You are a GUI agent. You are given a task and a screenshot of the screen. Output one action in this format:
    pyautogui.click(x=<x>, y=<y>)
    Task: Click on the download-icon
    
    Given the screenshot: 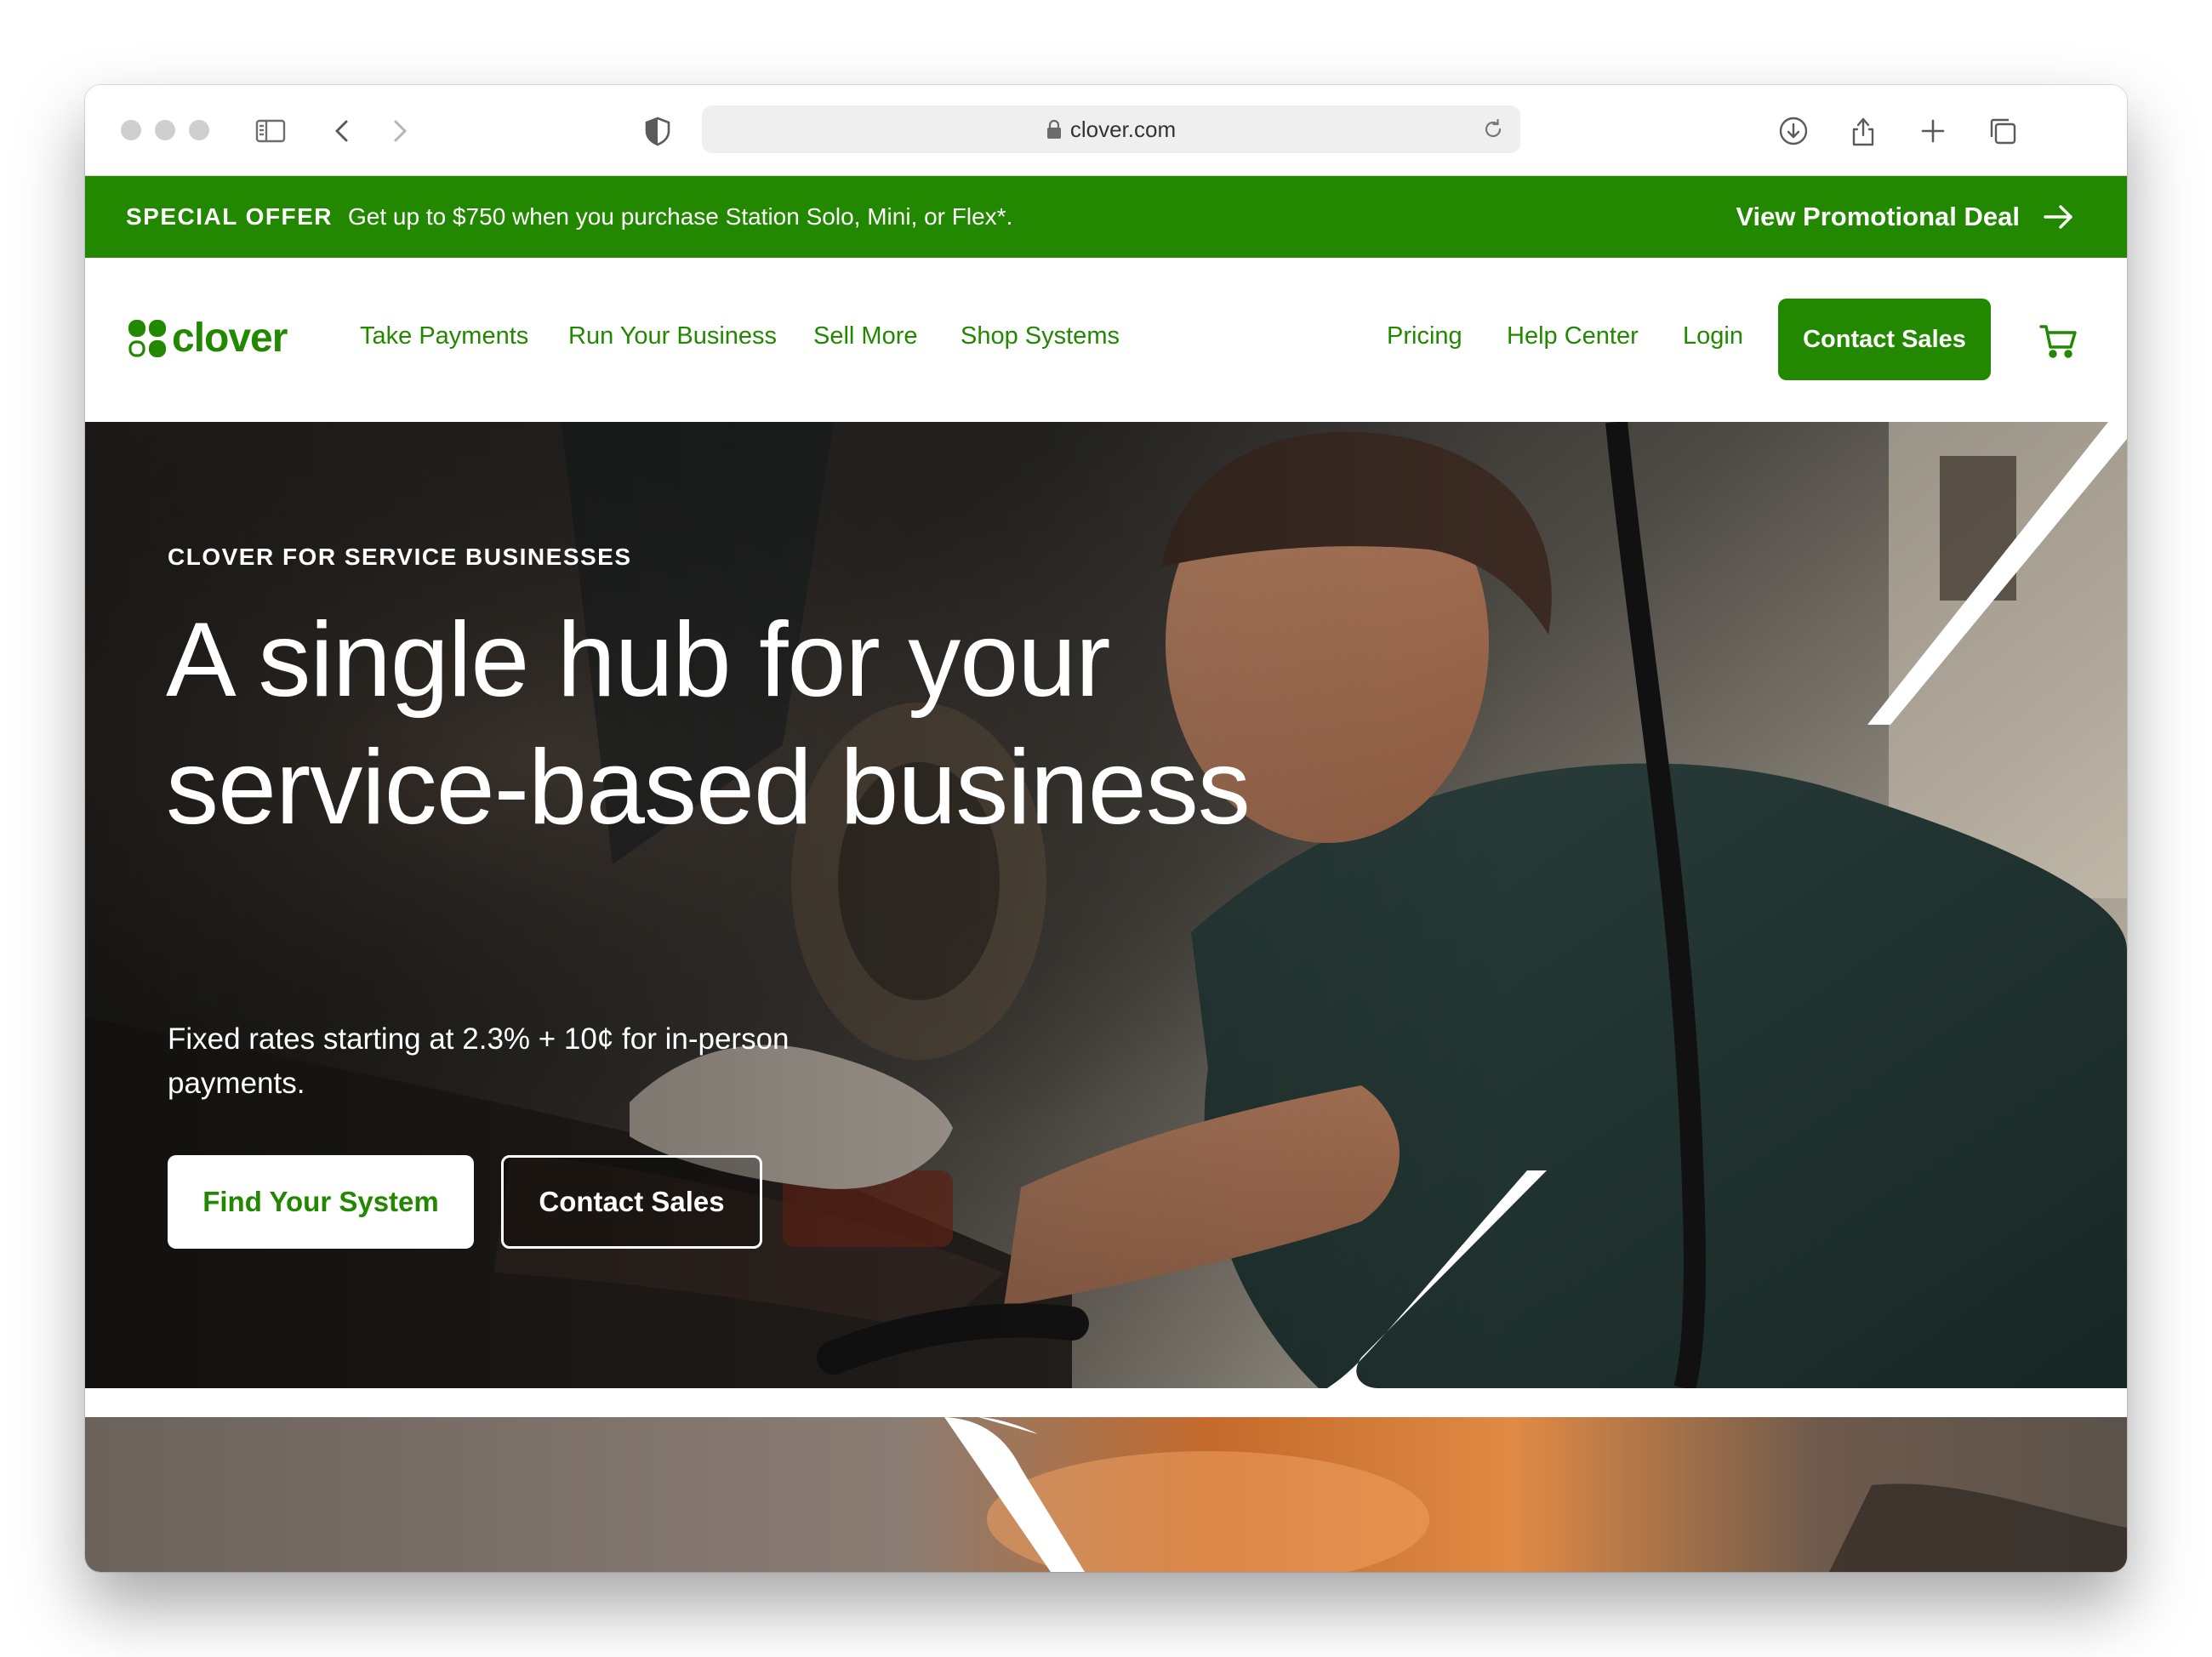 What is the action you would take?
    pyautogui.click(x=1793, y=131)
    